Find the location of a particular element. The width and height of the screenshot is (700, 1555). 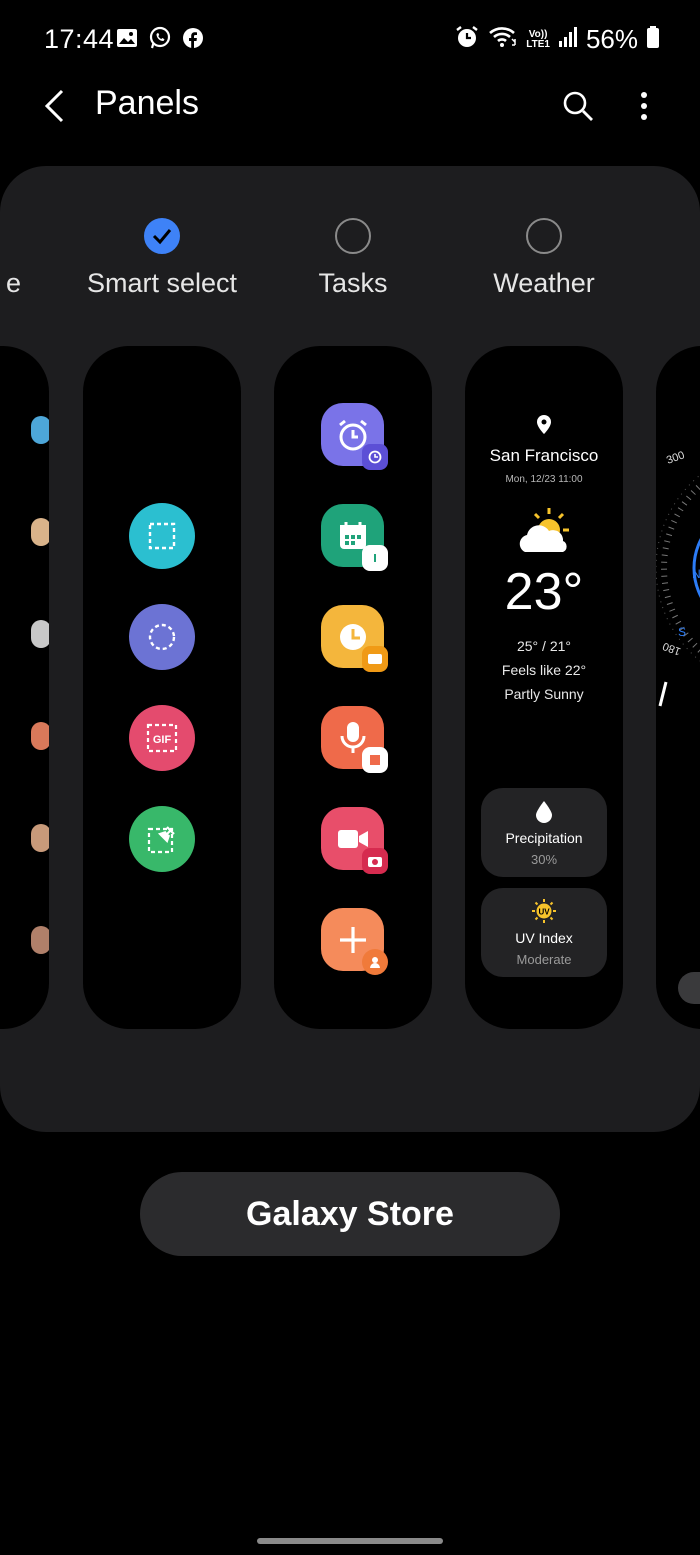

svg-text: UV is located at coordinates (544, 912).